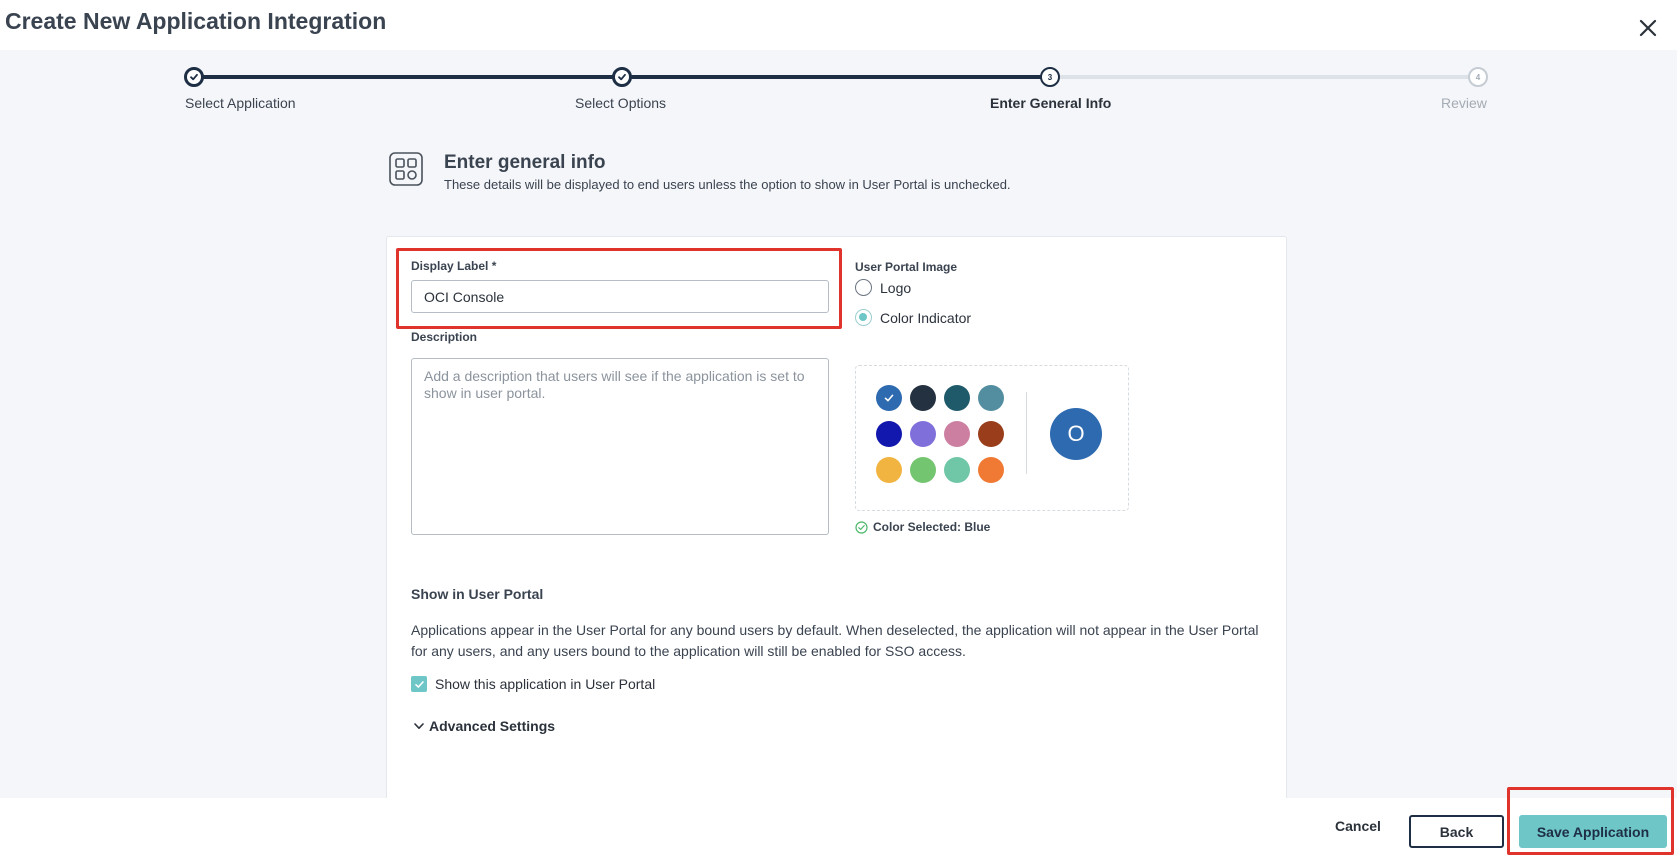 This screenshot has width=1677, height=859. What do you see at coordinates (240, 103) in the screenshot?
I see `step-label-select-application: Select Application` at bounding box center [240, 103].